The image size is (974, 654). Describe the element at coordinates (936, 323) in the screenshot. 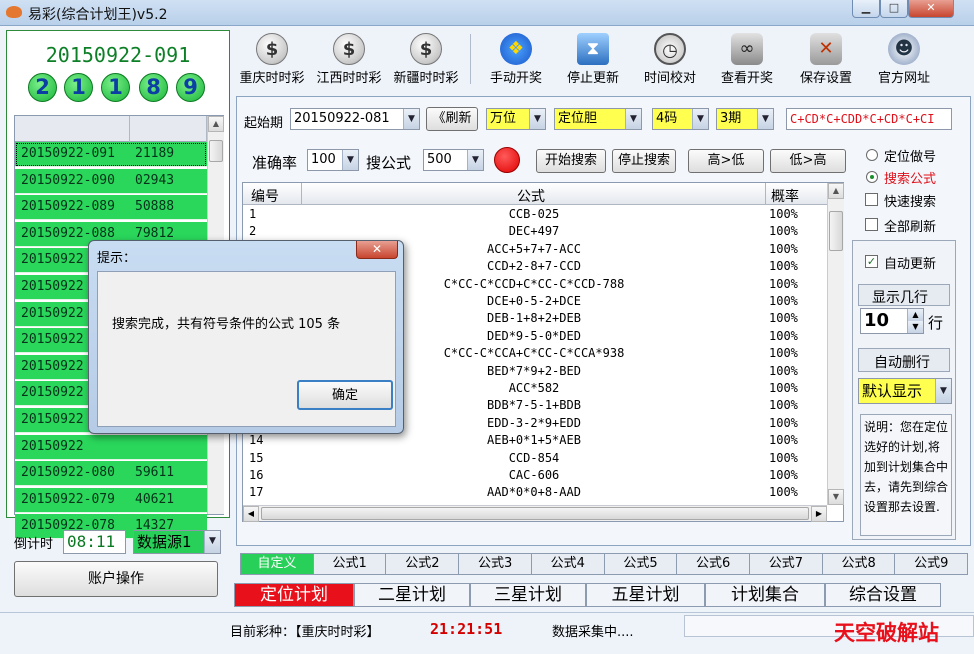

I see `rows-unit-label: 行` at that location.